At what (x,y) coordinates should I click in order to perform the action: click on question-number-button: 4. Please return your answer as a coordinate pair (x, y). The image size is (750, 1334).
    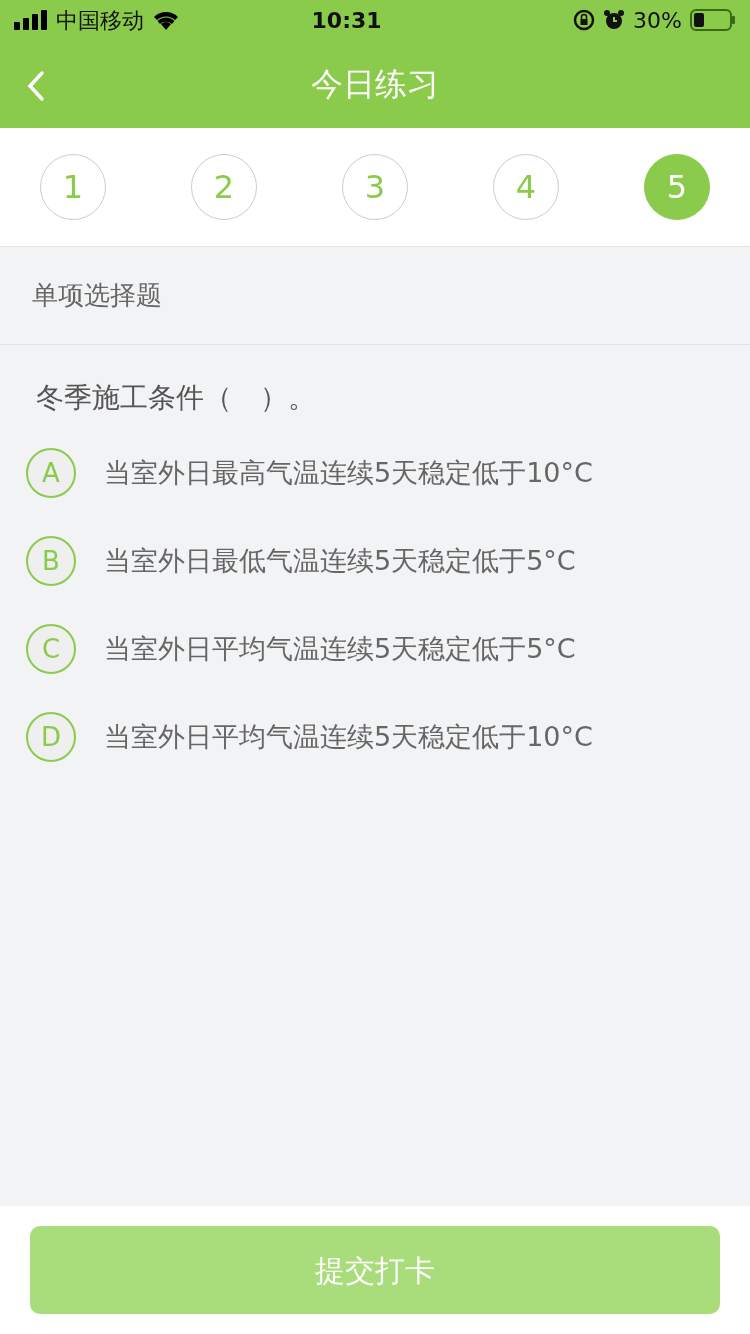
    Looking at the image, I should click on (526, 187).